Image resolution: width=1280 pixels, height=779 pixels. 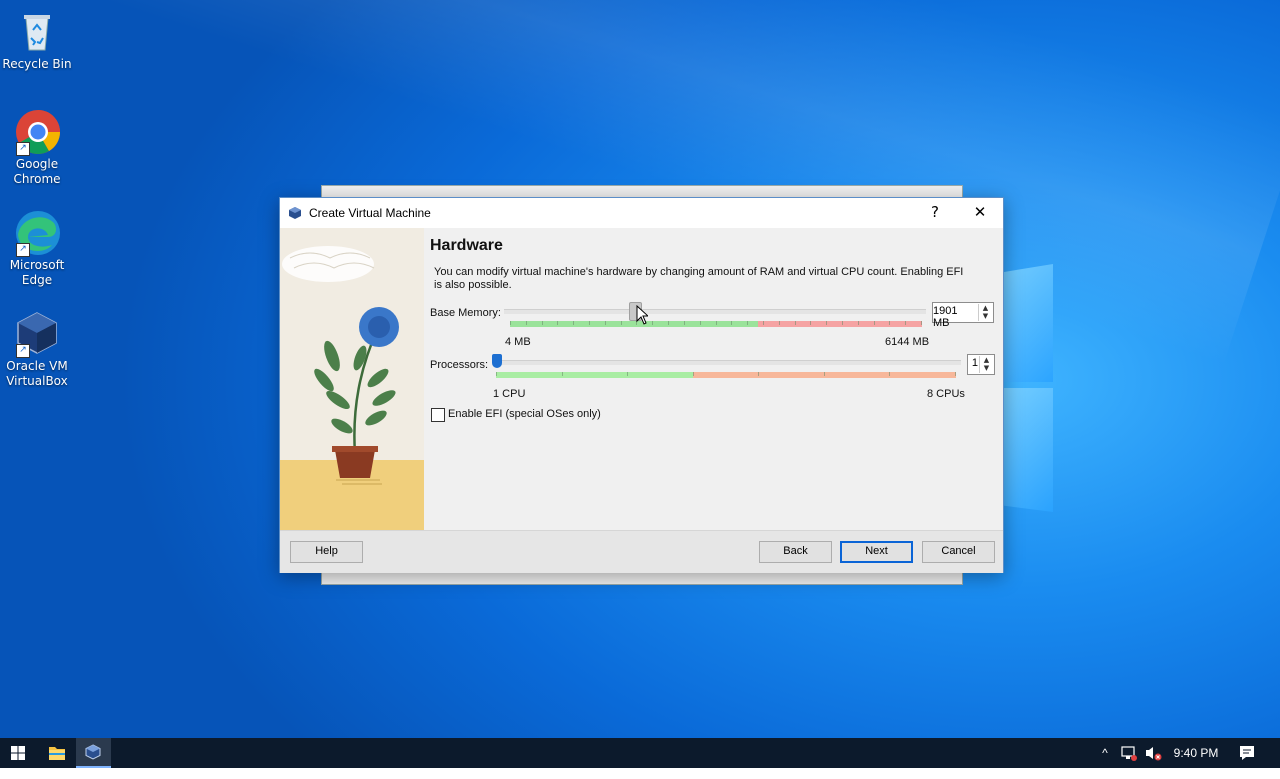 What do you see at coordinates (715, 311) in the screenshot?
I see `base-memory-slider` at bounding box center [715, 311].